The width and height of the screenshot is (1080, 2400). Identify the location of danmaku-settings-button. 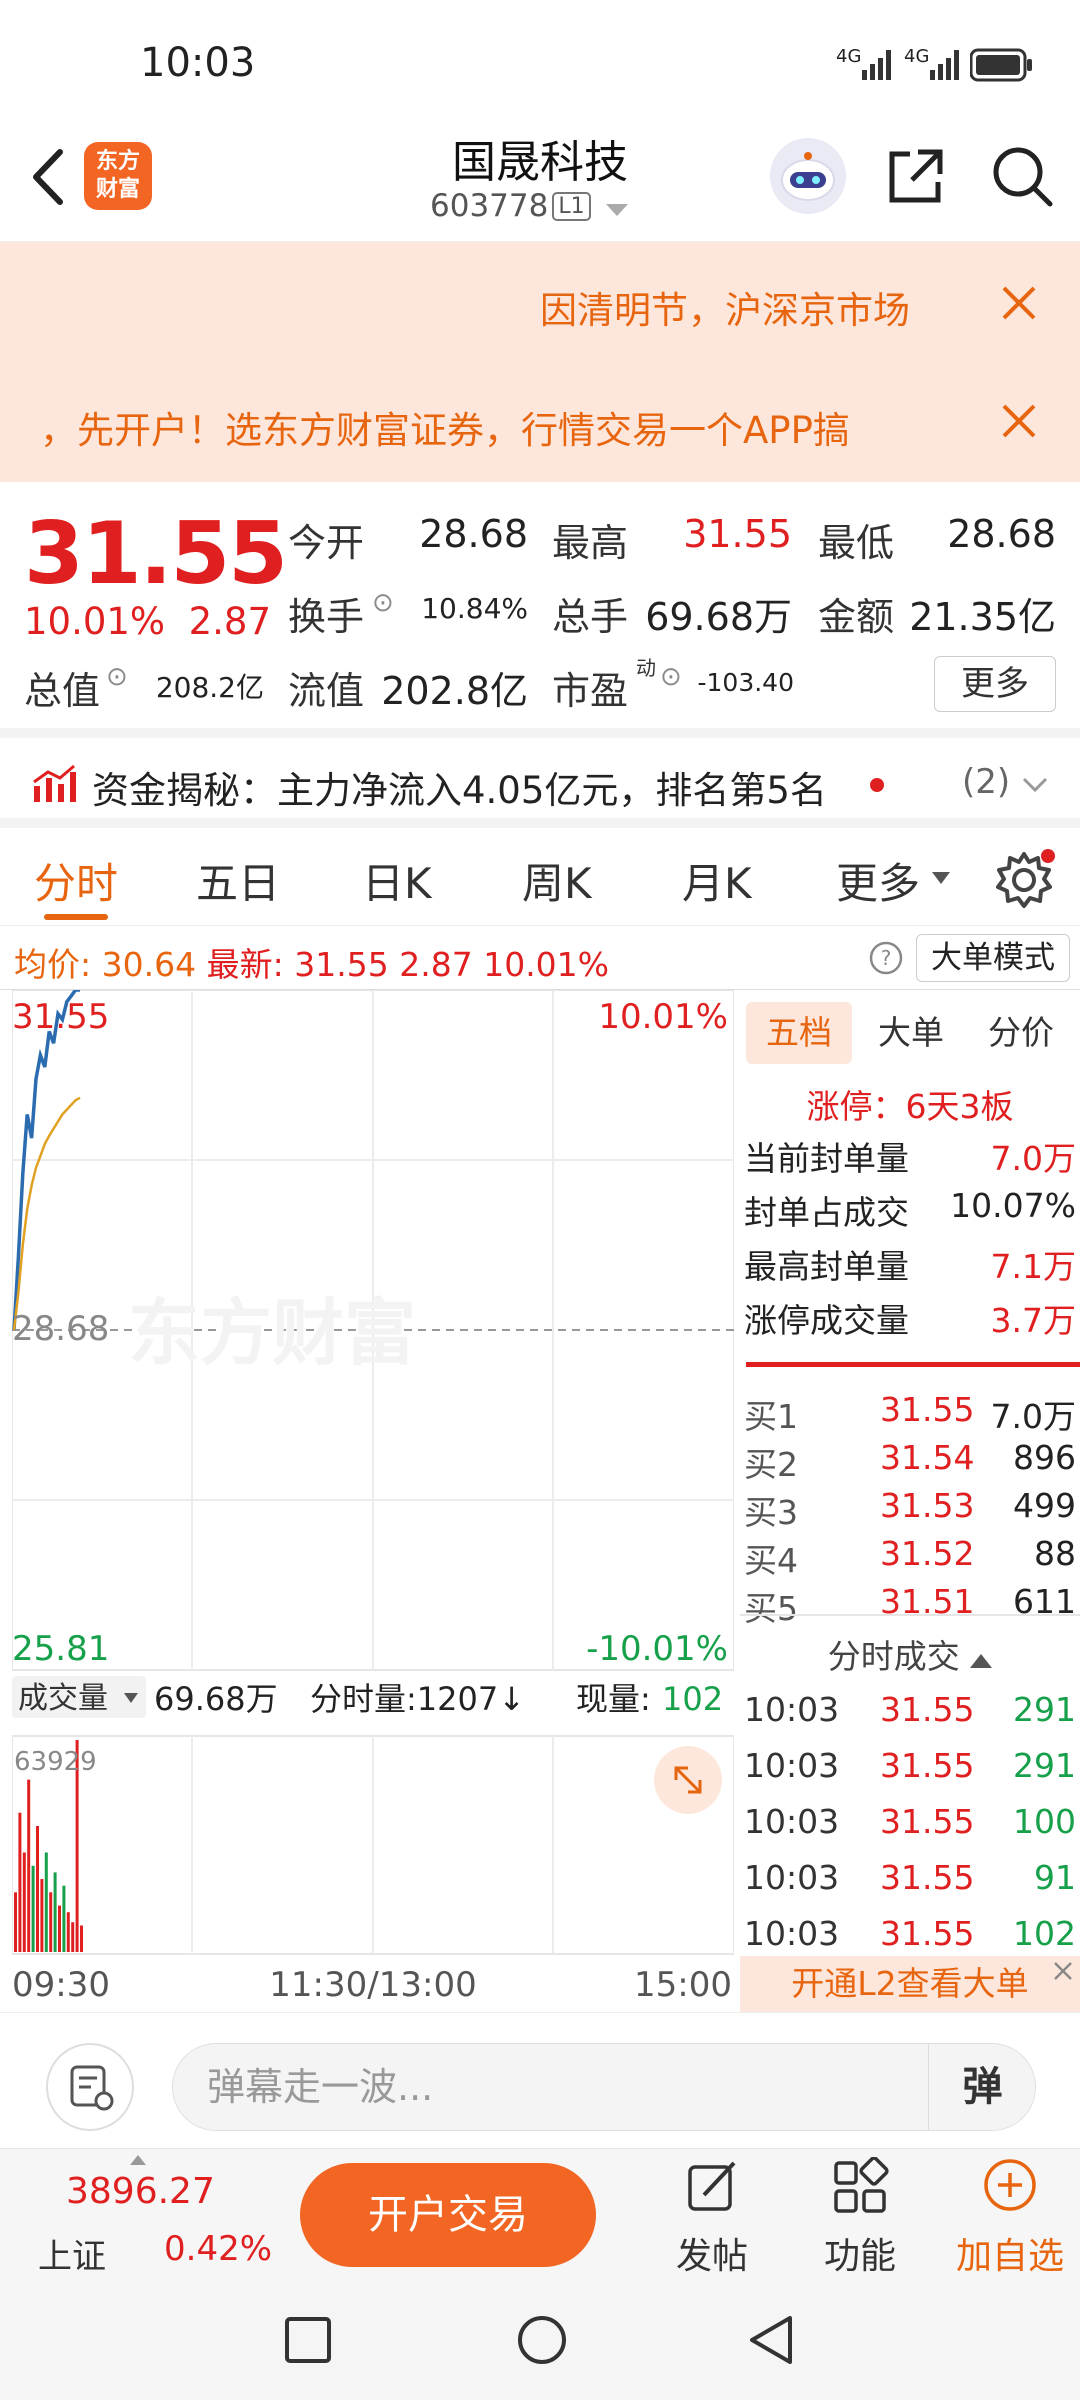
(90, 2087).